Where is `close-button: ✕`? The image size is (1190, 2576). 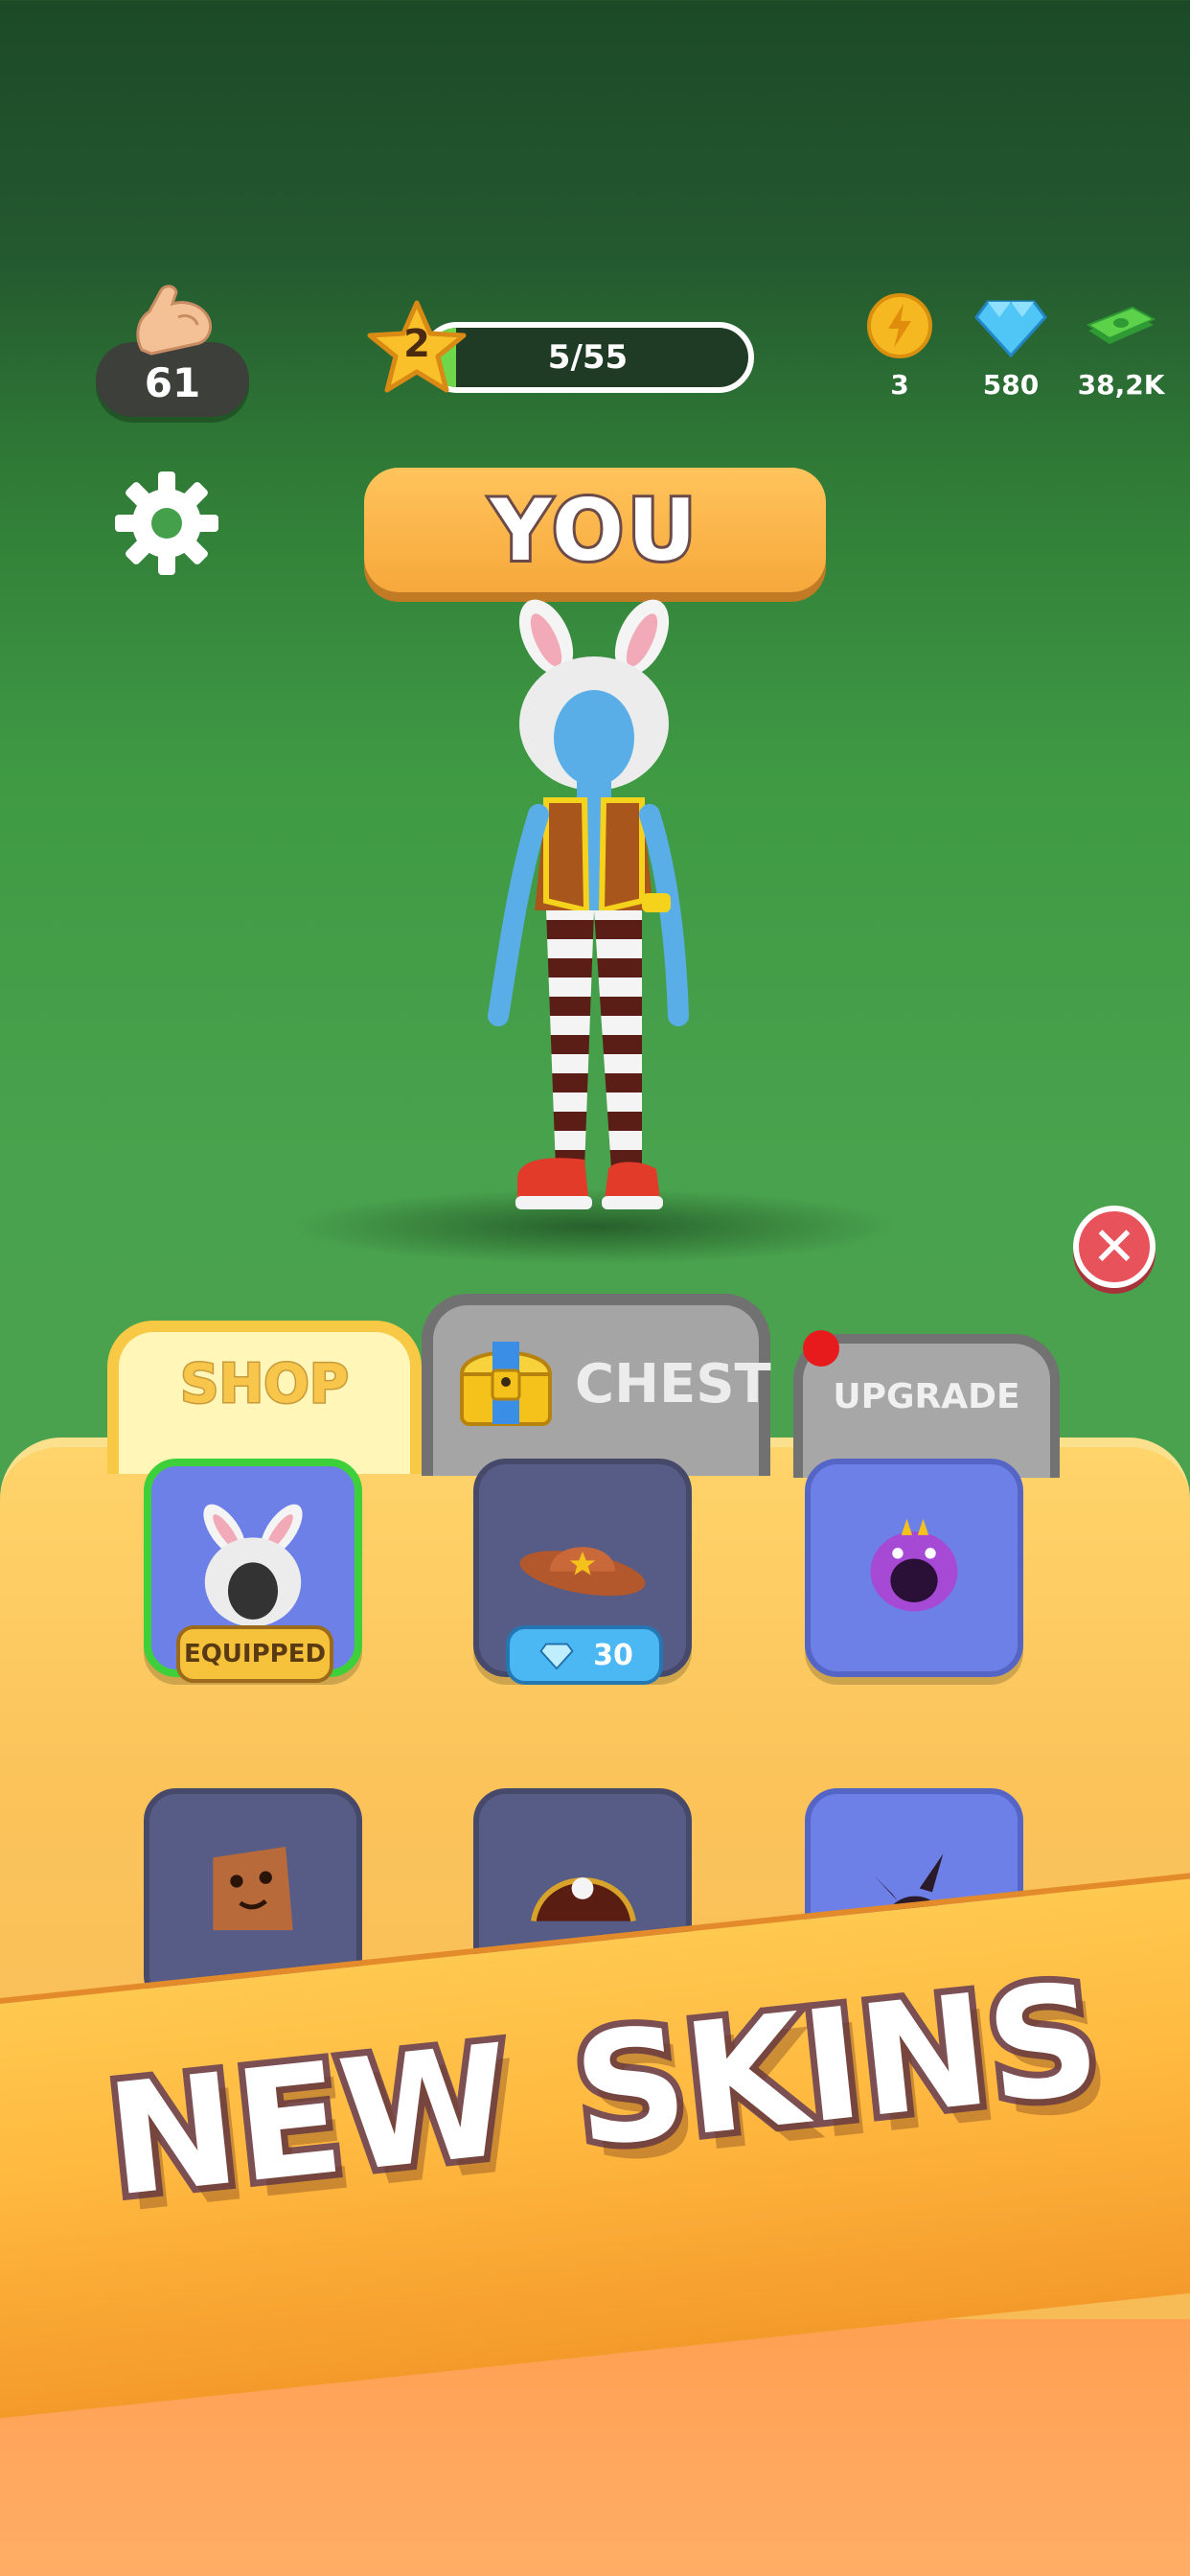 close-button: ✕ is located at coordinates (1114, 1247).